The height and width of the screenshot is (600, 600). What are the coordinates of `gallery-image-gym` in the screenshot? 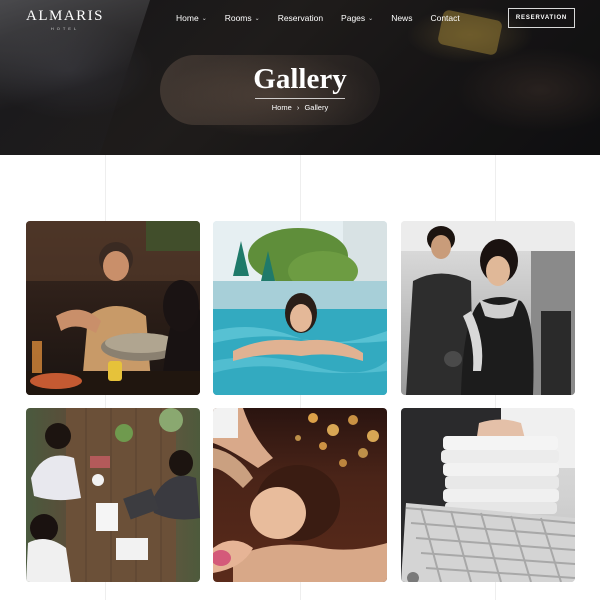 It's located at (488, 308).